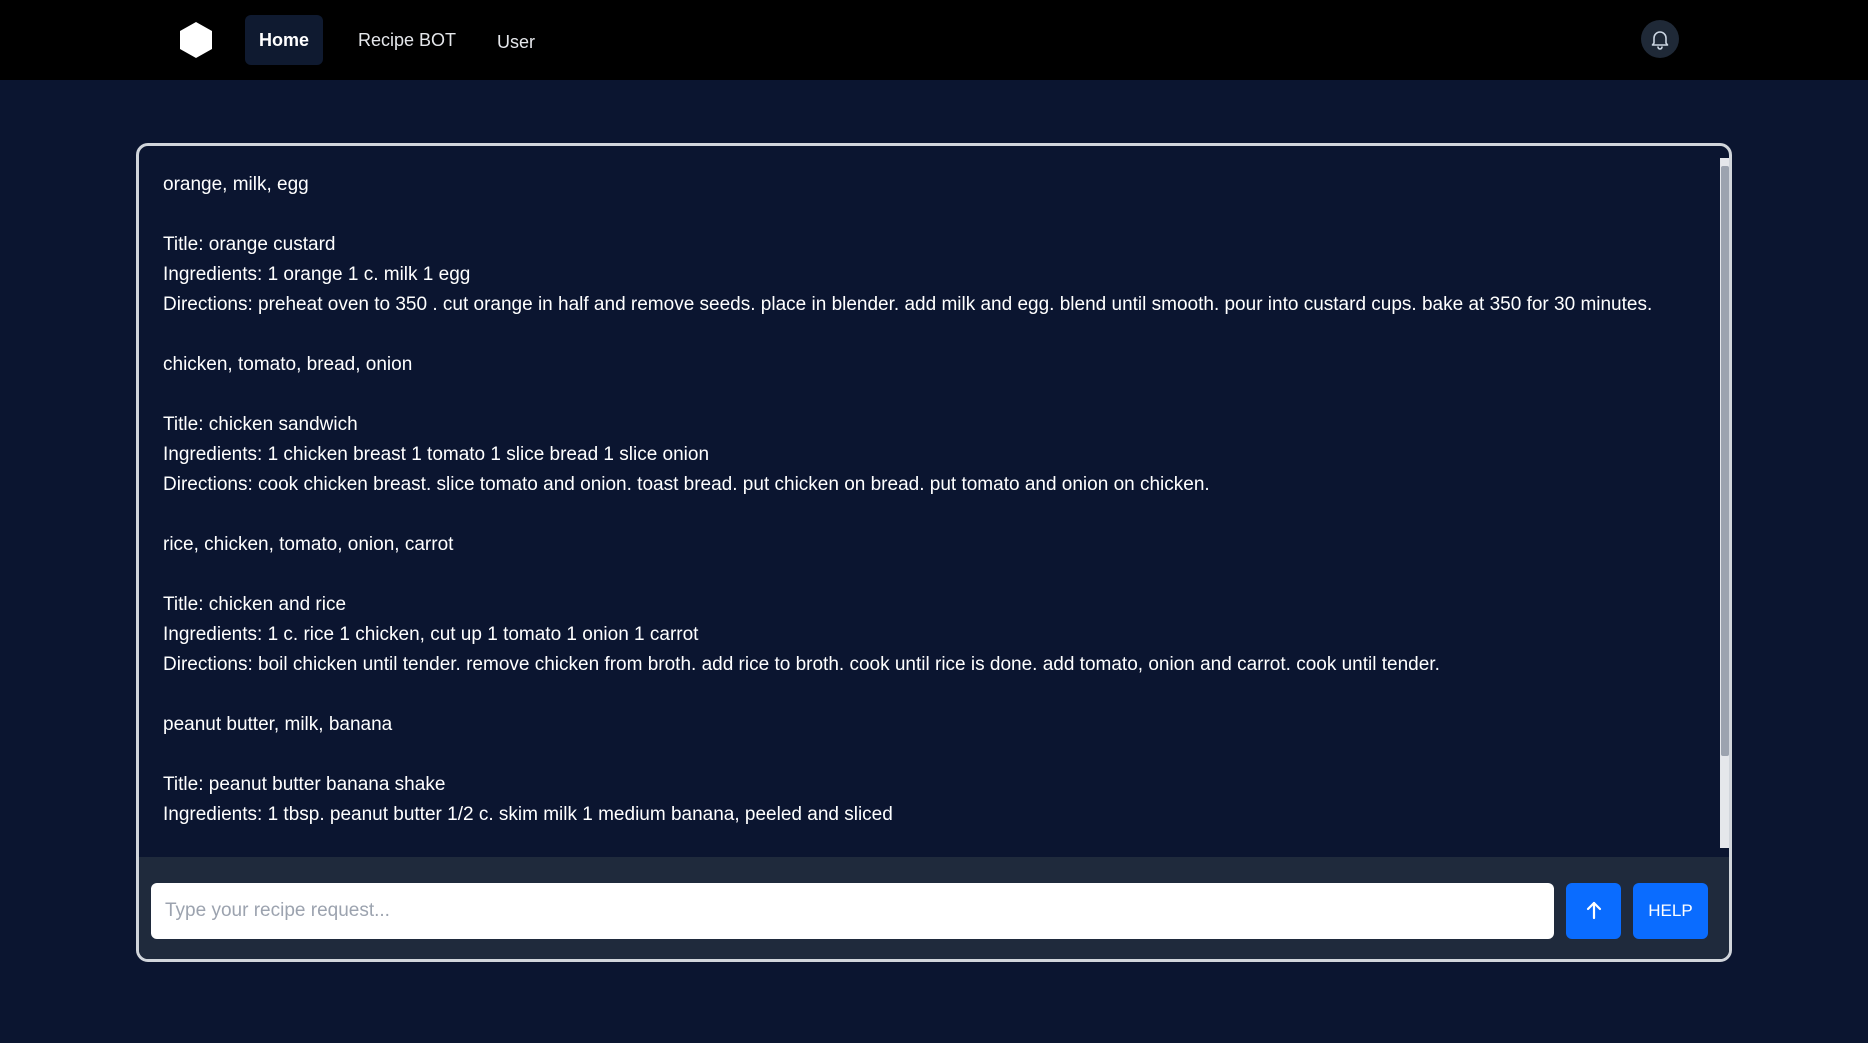  Describe the element at coordinates (278, 724) in the screenshot. I see `chat-line: peanut butter, milk, banana` at that location.